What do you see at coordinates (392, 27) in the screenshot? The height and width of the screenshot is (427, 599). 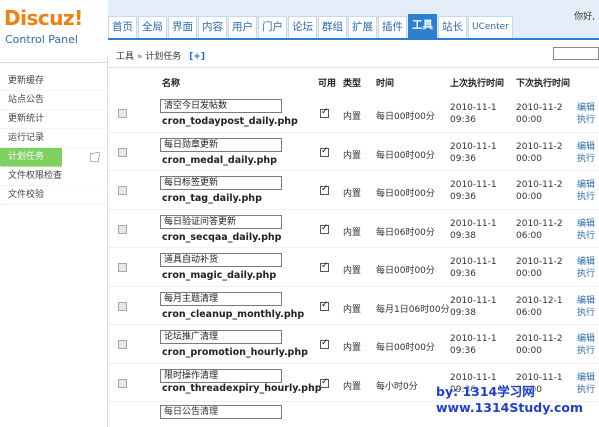 I see `tab-9: 插件` at bounding box center [392, 27].